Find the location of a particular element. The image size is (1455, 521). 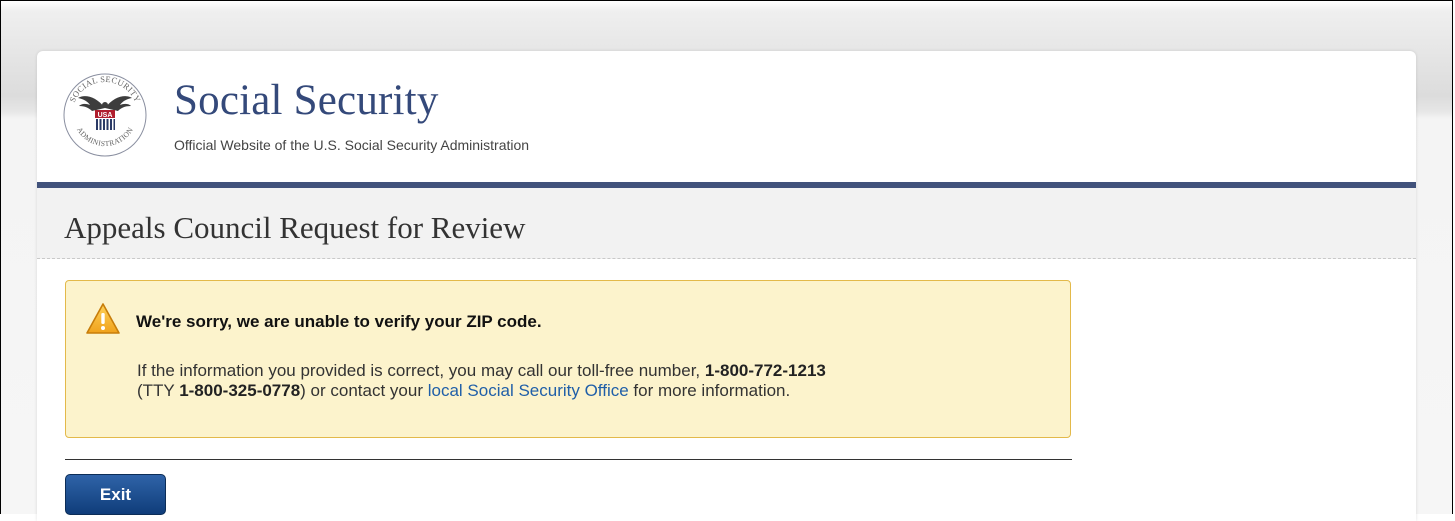

page-title-bar: Appeals Council Request for Review is located at coordinates (726, 223).